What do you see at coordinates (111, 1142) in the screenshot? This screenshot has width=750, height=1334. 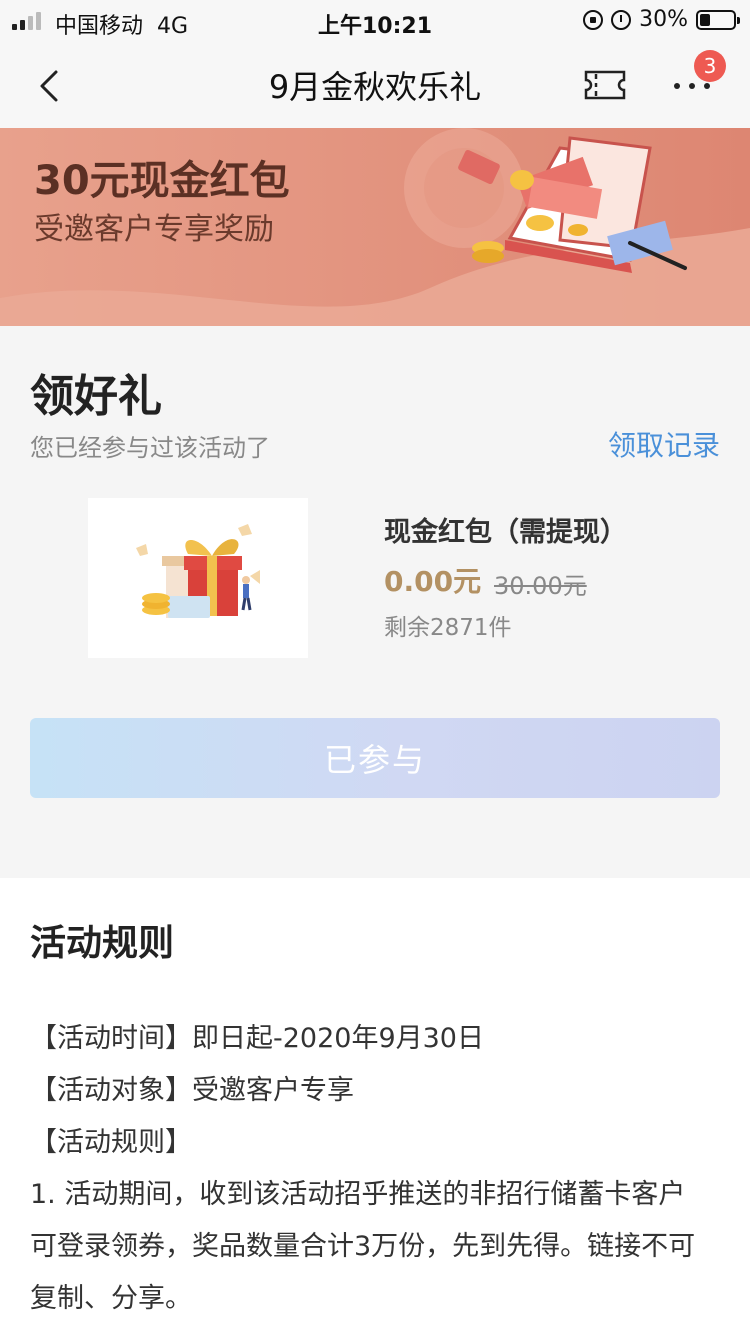 I see `rule-line: 【活动规则】` at bounding box center [111, 1142].